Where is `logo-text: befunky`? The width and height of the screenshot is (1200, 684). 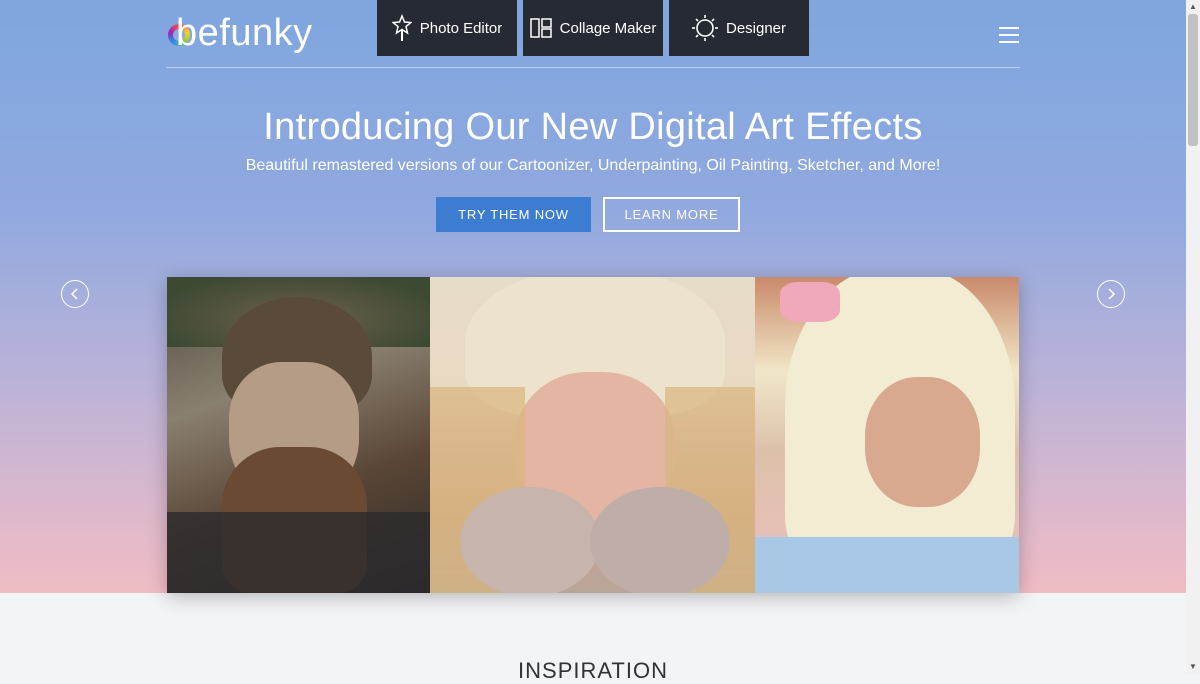
logo-text: befunky is located at coordinates (244, 33).